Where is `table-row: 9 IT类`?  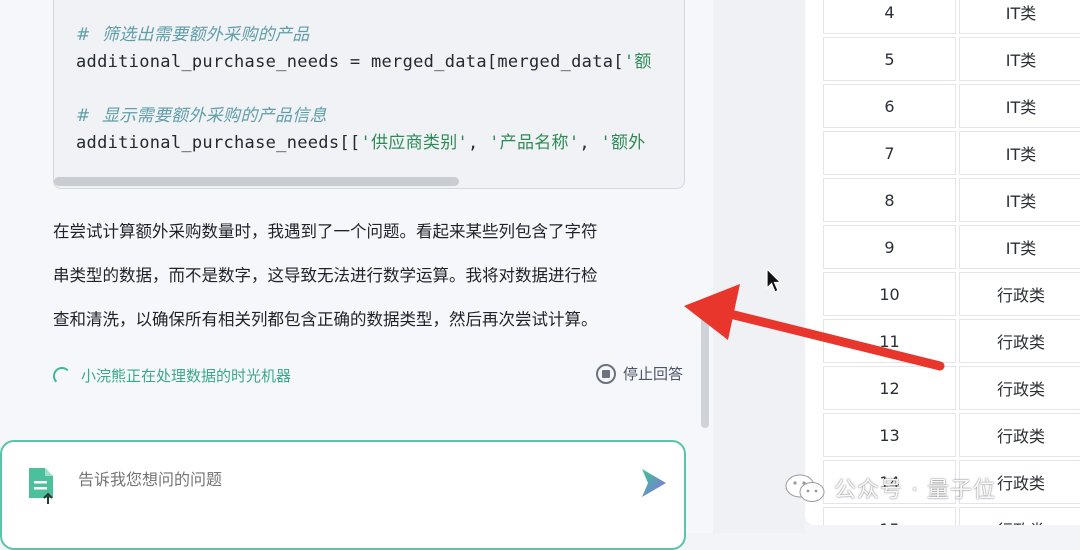
table-row: 9 IT类 is located at coordinates (951, 248).